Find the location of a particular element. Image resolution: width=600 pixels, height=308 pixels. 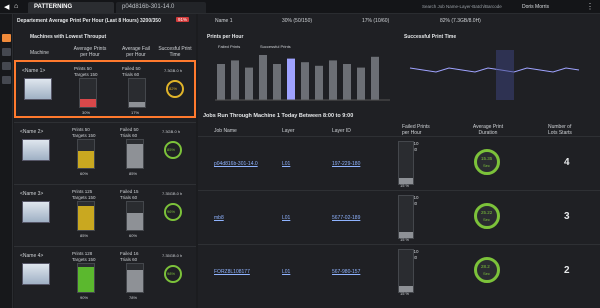

home-icon: ⌂ is located at coordinates (16, 6).